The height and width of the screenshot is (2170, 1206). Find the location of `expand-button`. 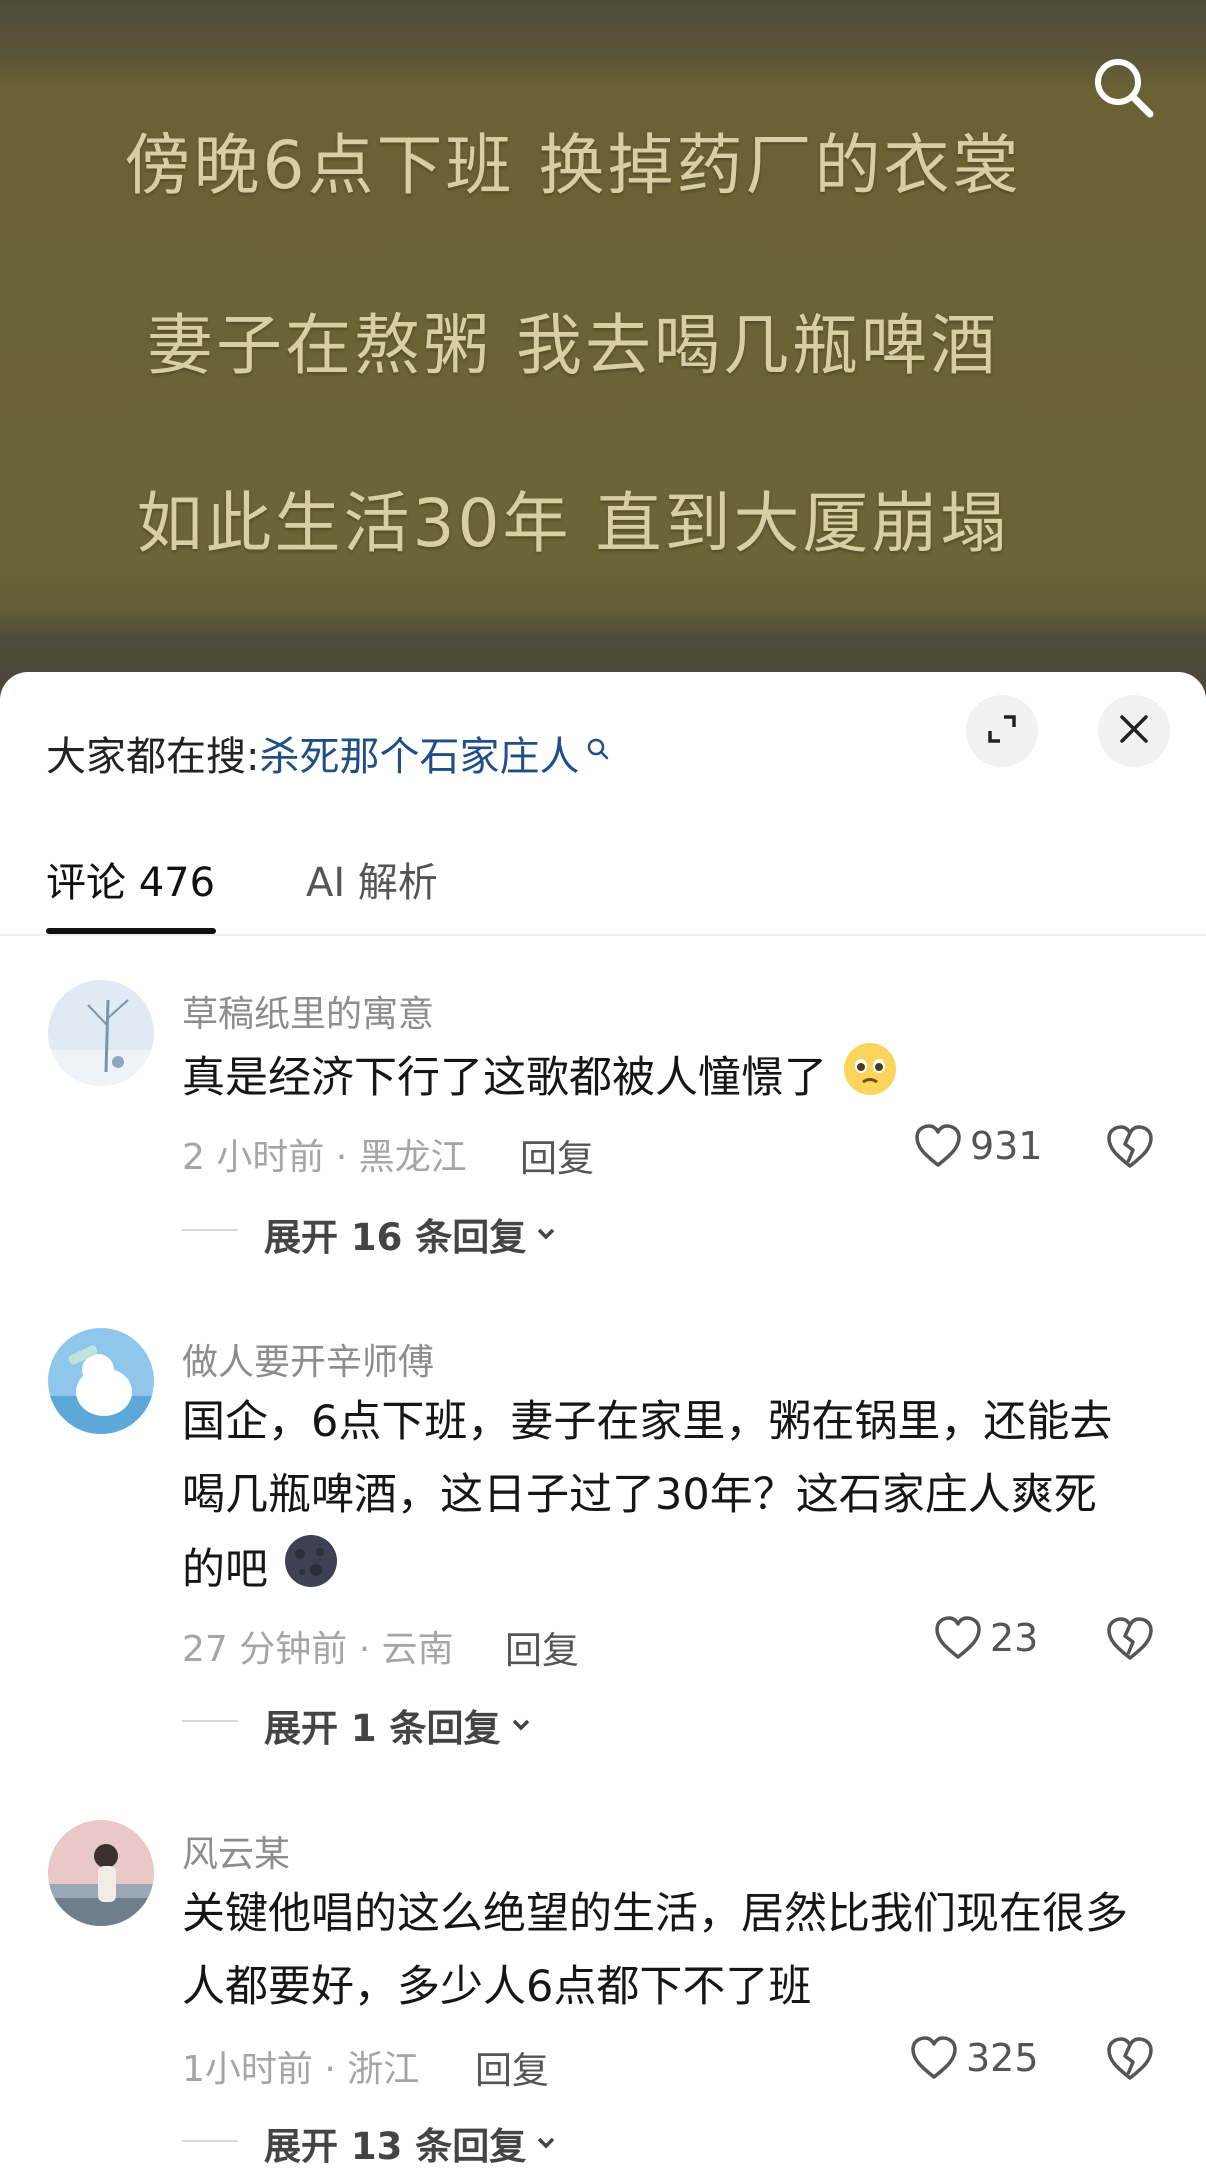

expand-button is located at coordinates (1002, 731).